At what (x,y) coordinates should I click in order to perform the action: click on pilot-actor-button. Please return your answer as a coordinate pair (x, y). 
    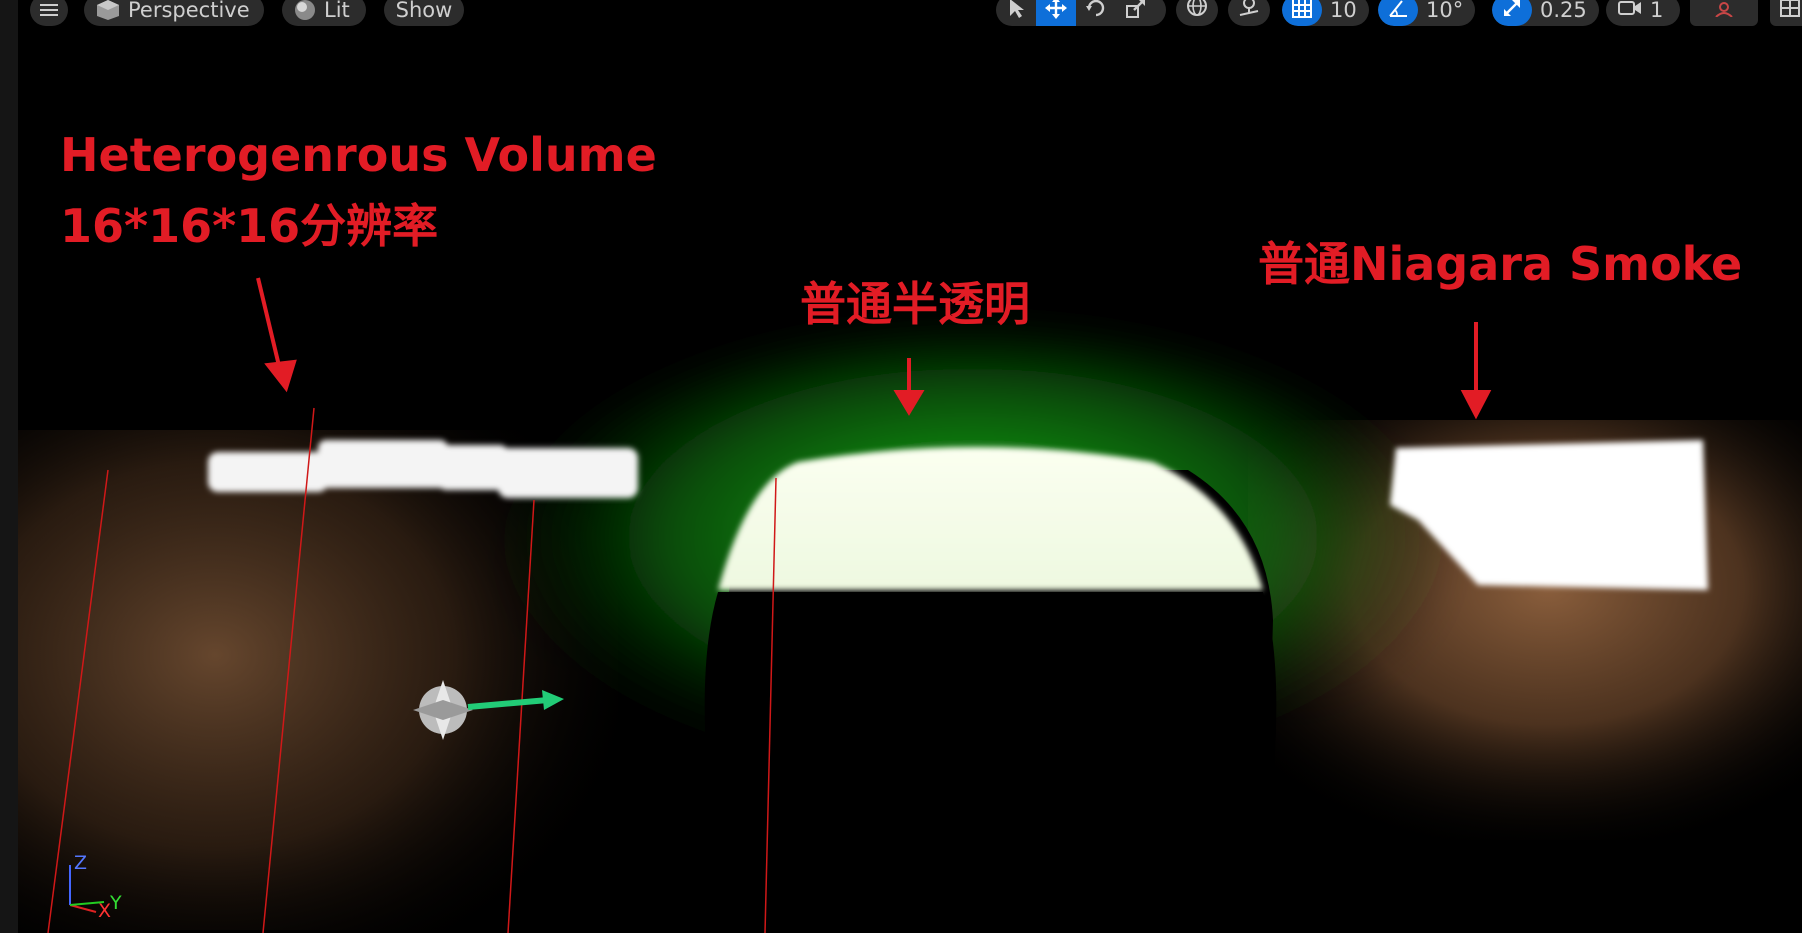
    Looking at the image, I should click on (1724, 13).